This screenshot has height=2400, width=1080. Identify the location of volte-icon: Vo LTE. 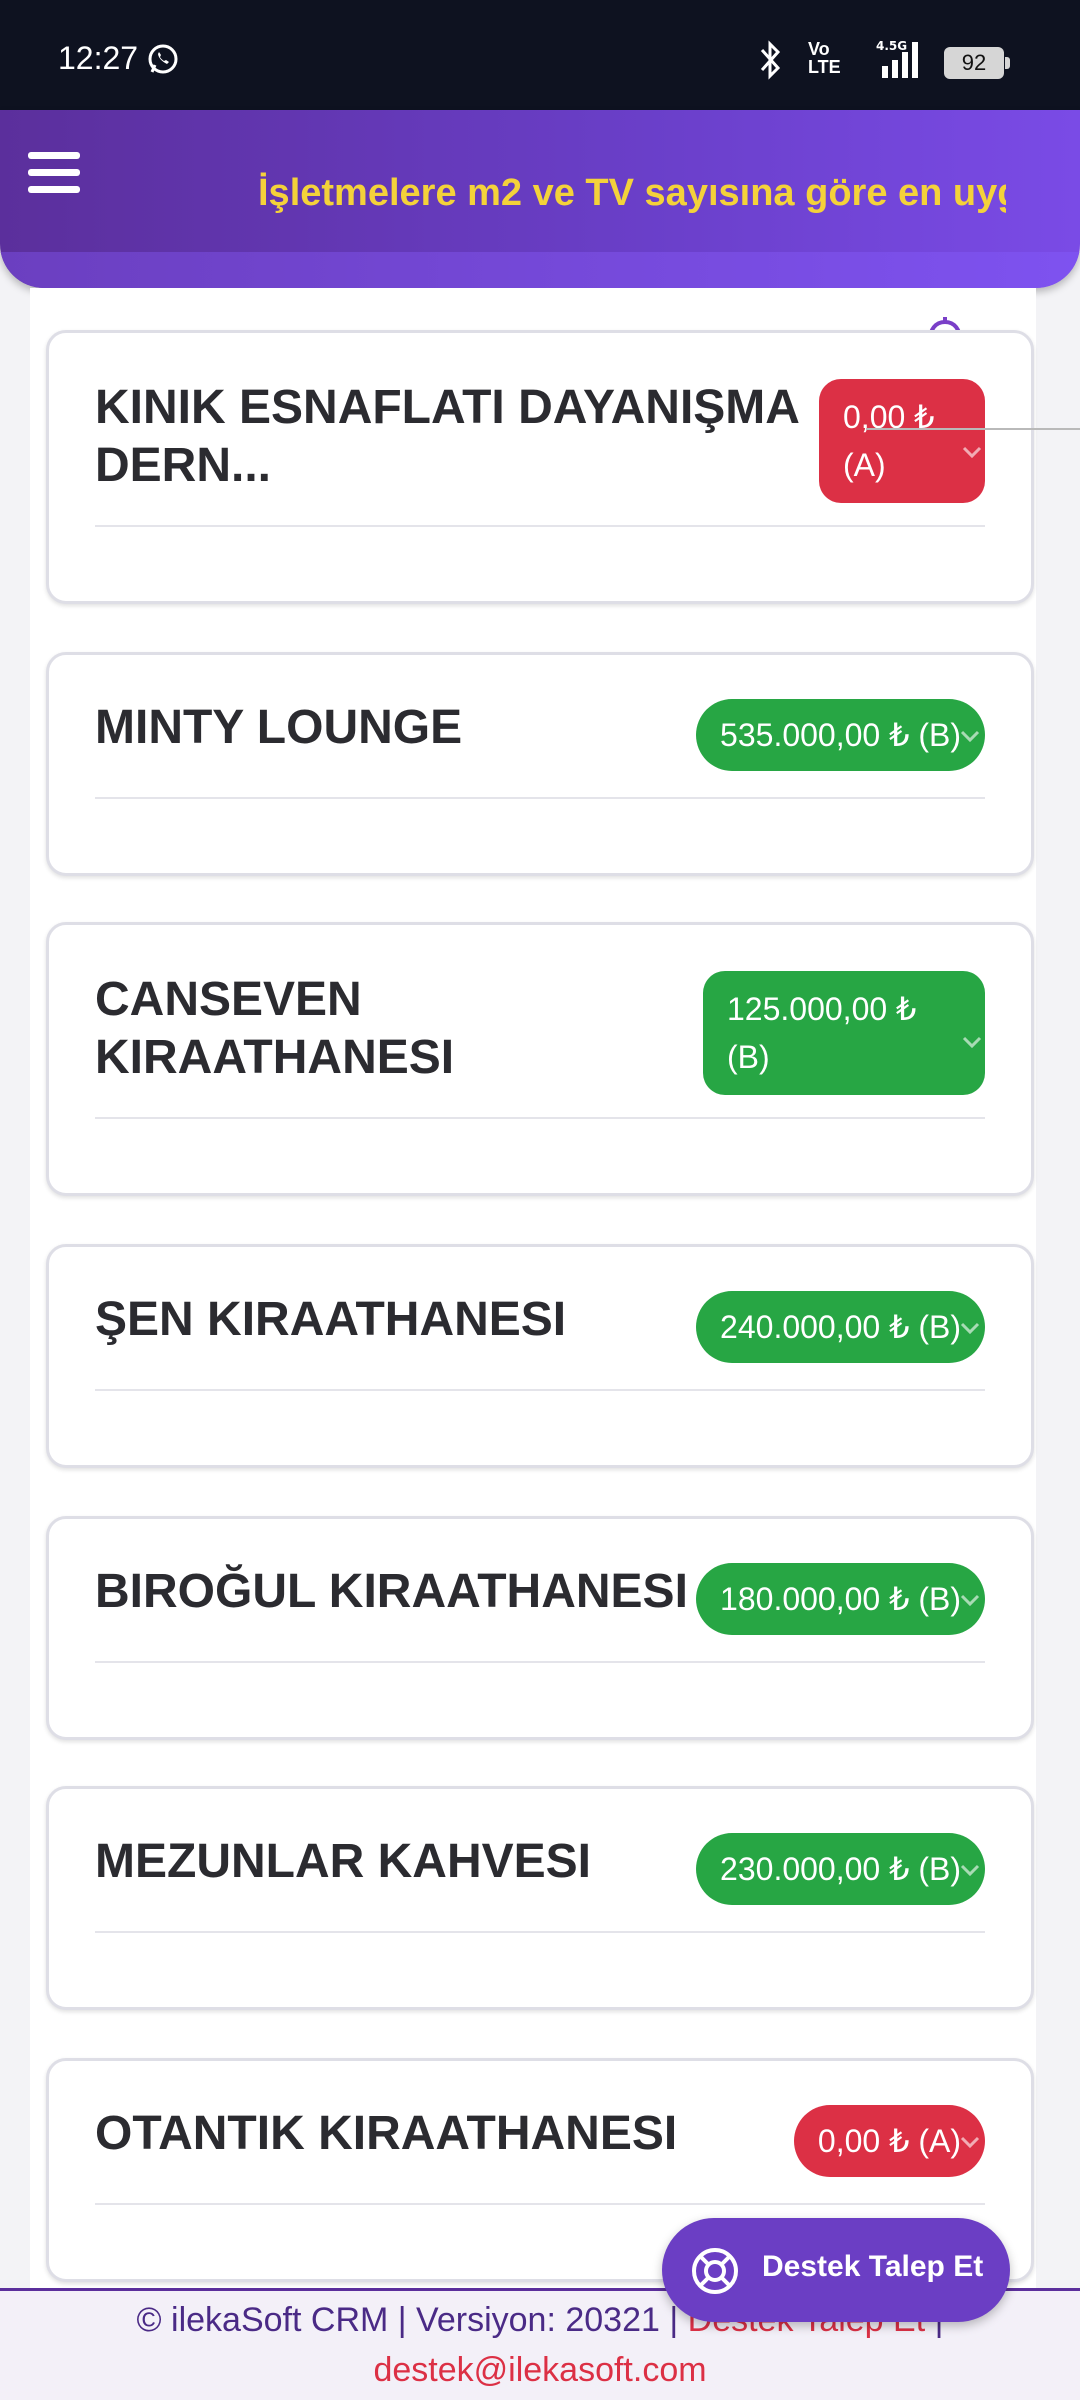
(824, 58).